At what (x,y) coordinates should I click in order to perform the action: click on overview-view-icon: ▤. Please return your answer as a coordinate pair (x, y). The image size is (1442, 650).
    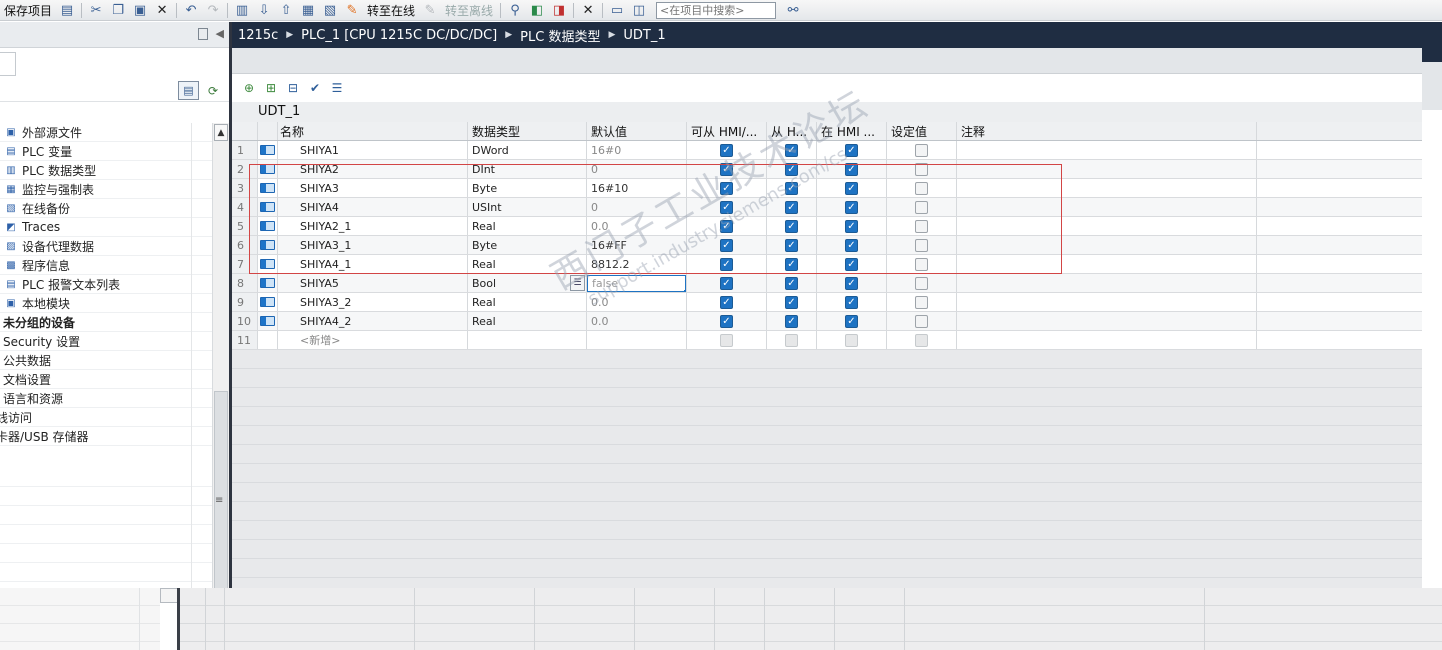
    Looking at the image, I should click on (188, 90).